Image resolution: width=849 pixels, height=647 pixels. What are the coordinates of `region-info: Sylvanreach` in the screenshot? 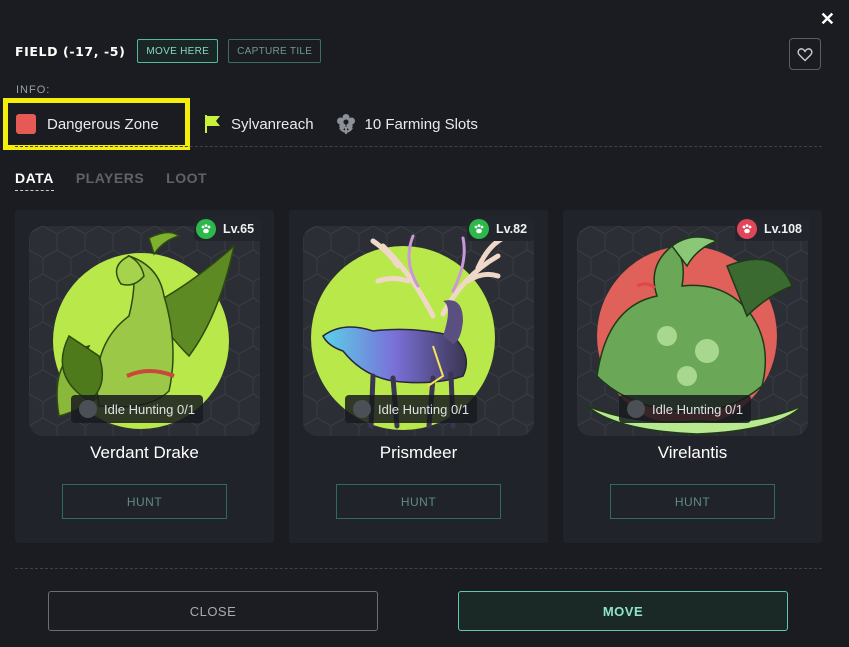 It's located at (259, 124).